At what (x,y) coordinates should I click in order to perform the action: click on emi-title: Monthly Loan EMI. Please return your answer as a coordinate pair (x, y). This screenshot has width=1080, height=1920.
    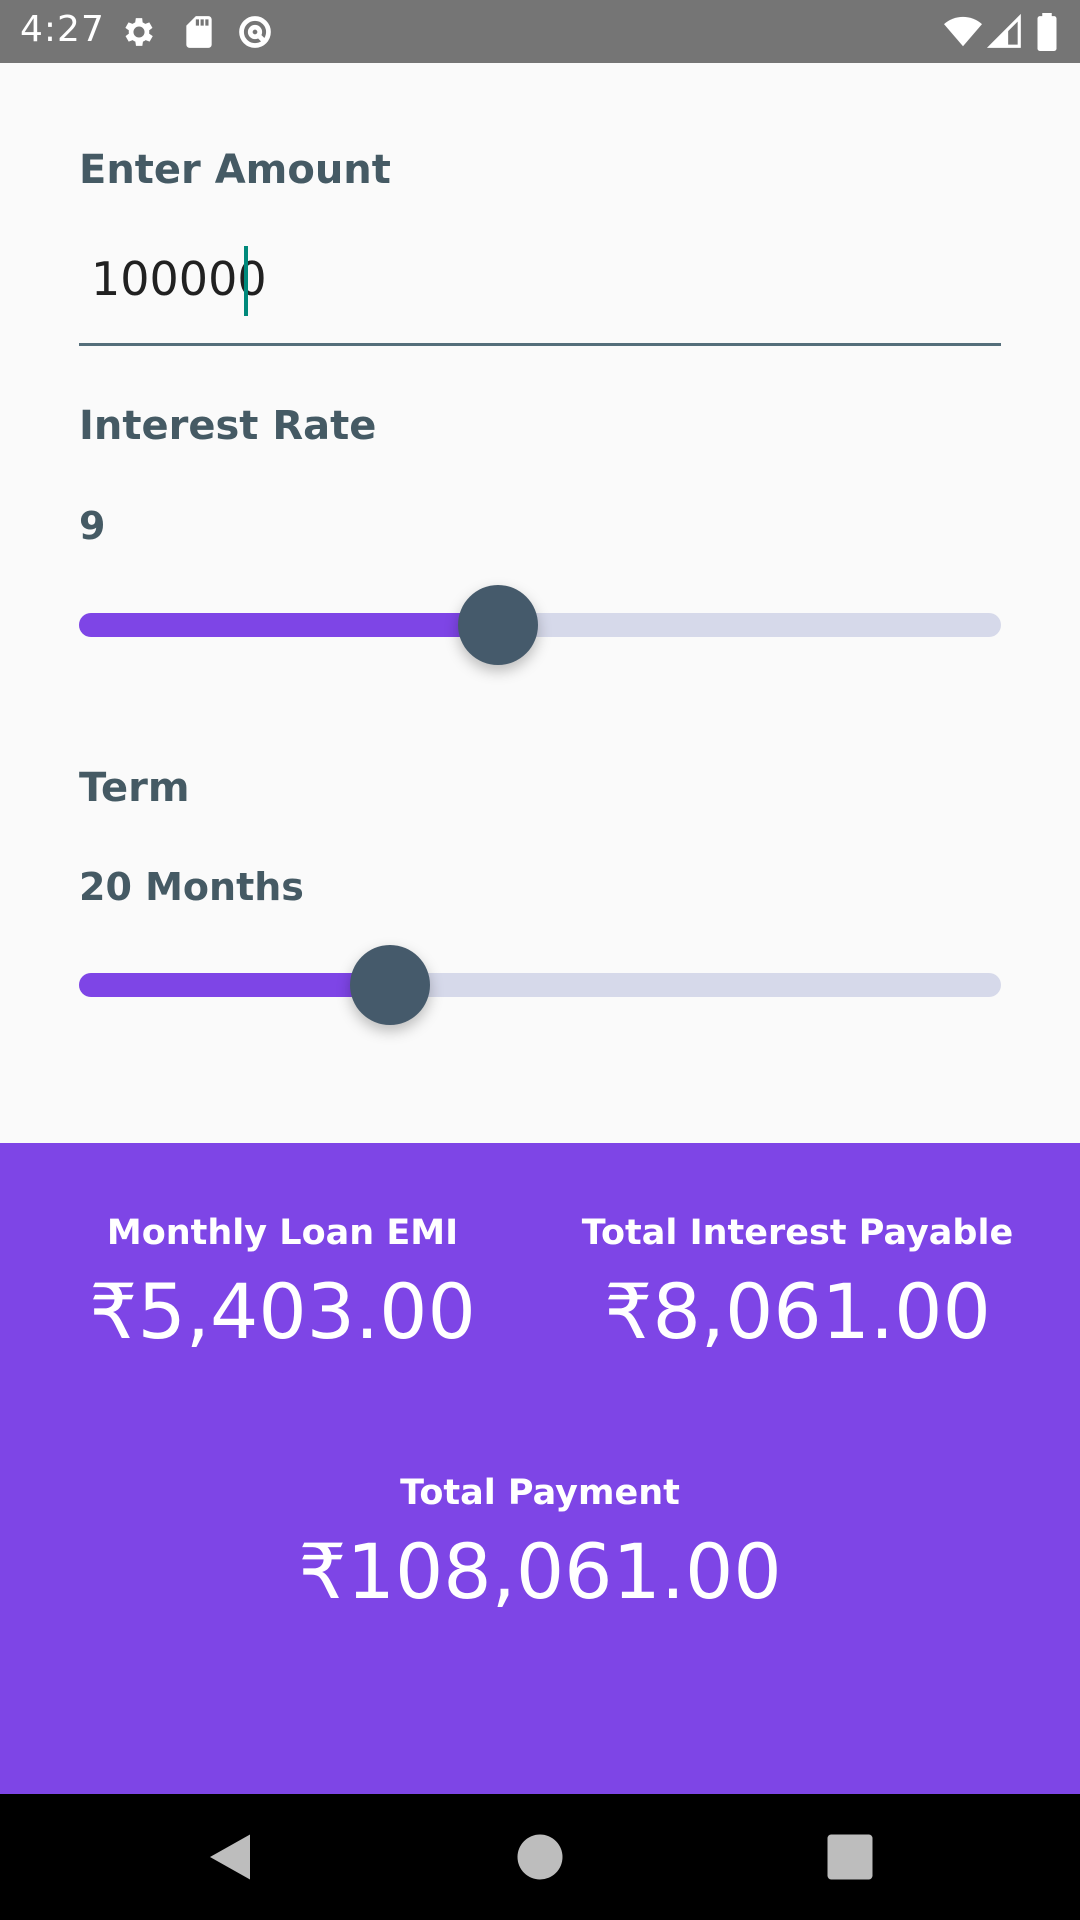
    Looking at the image, I should click on (282, 1233).